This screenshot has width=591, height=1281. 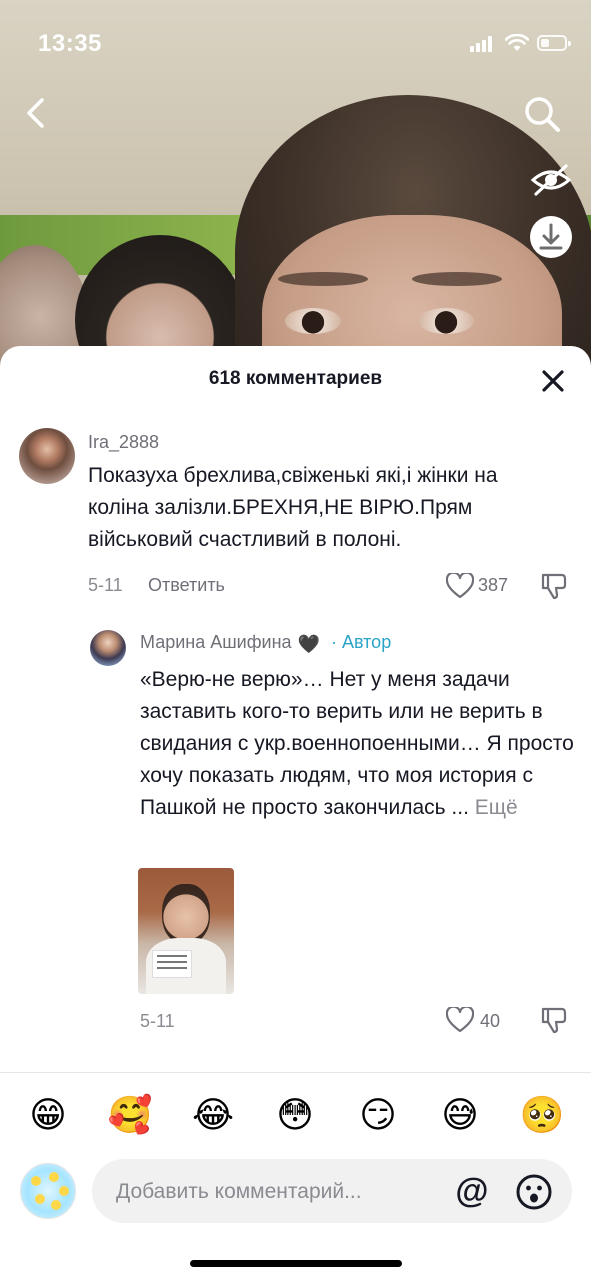 What do you see at coordinates (542, 1116) in the screenshot?
I see `emoji-pleading: 🥺` at bounding box center [542, 1116].